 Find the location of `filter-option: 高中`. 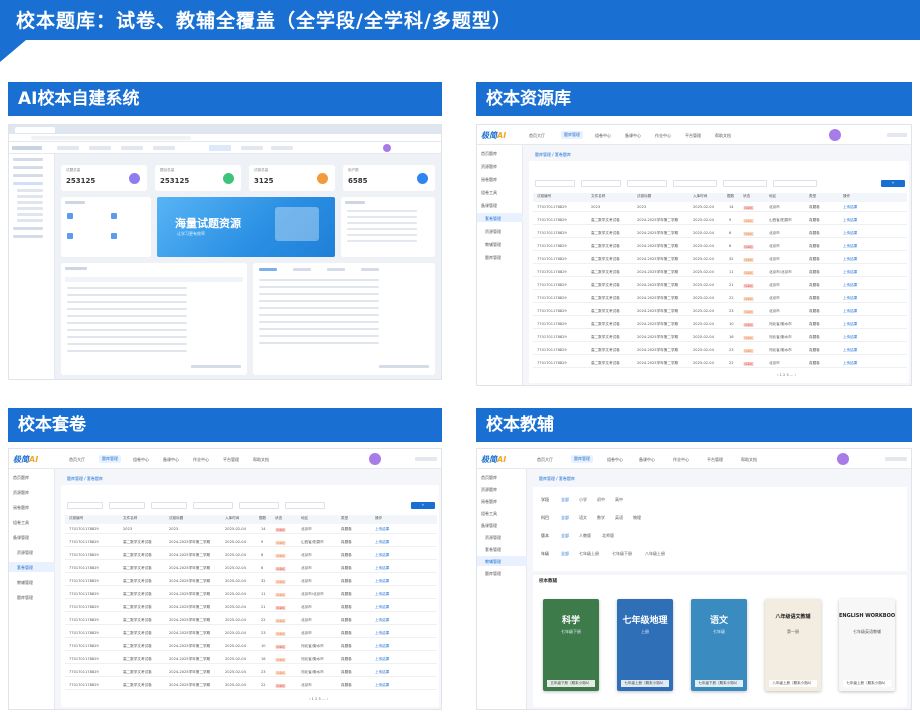

filter-option: 高中 is located at coordinates (619, 500).